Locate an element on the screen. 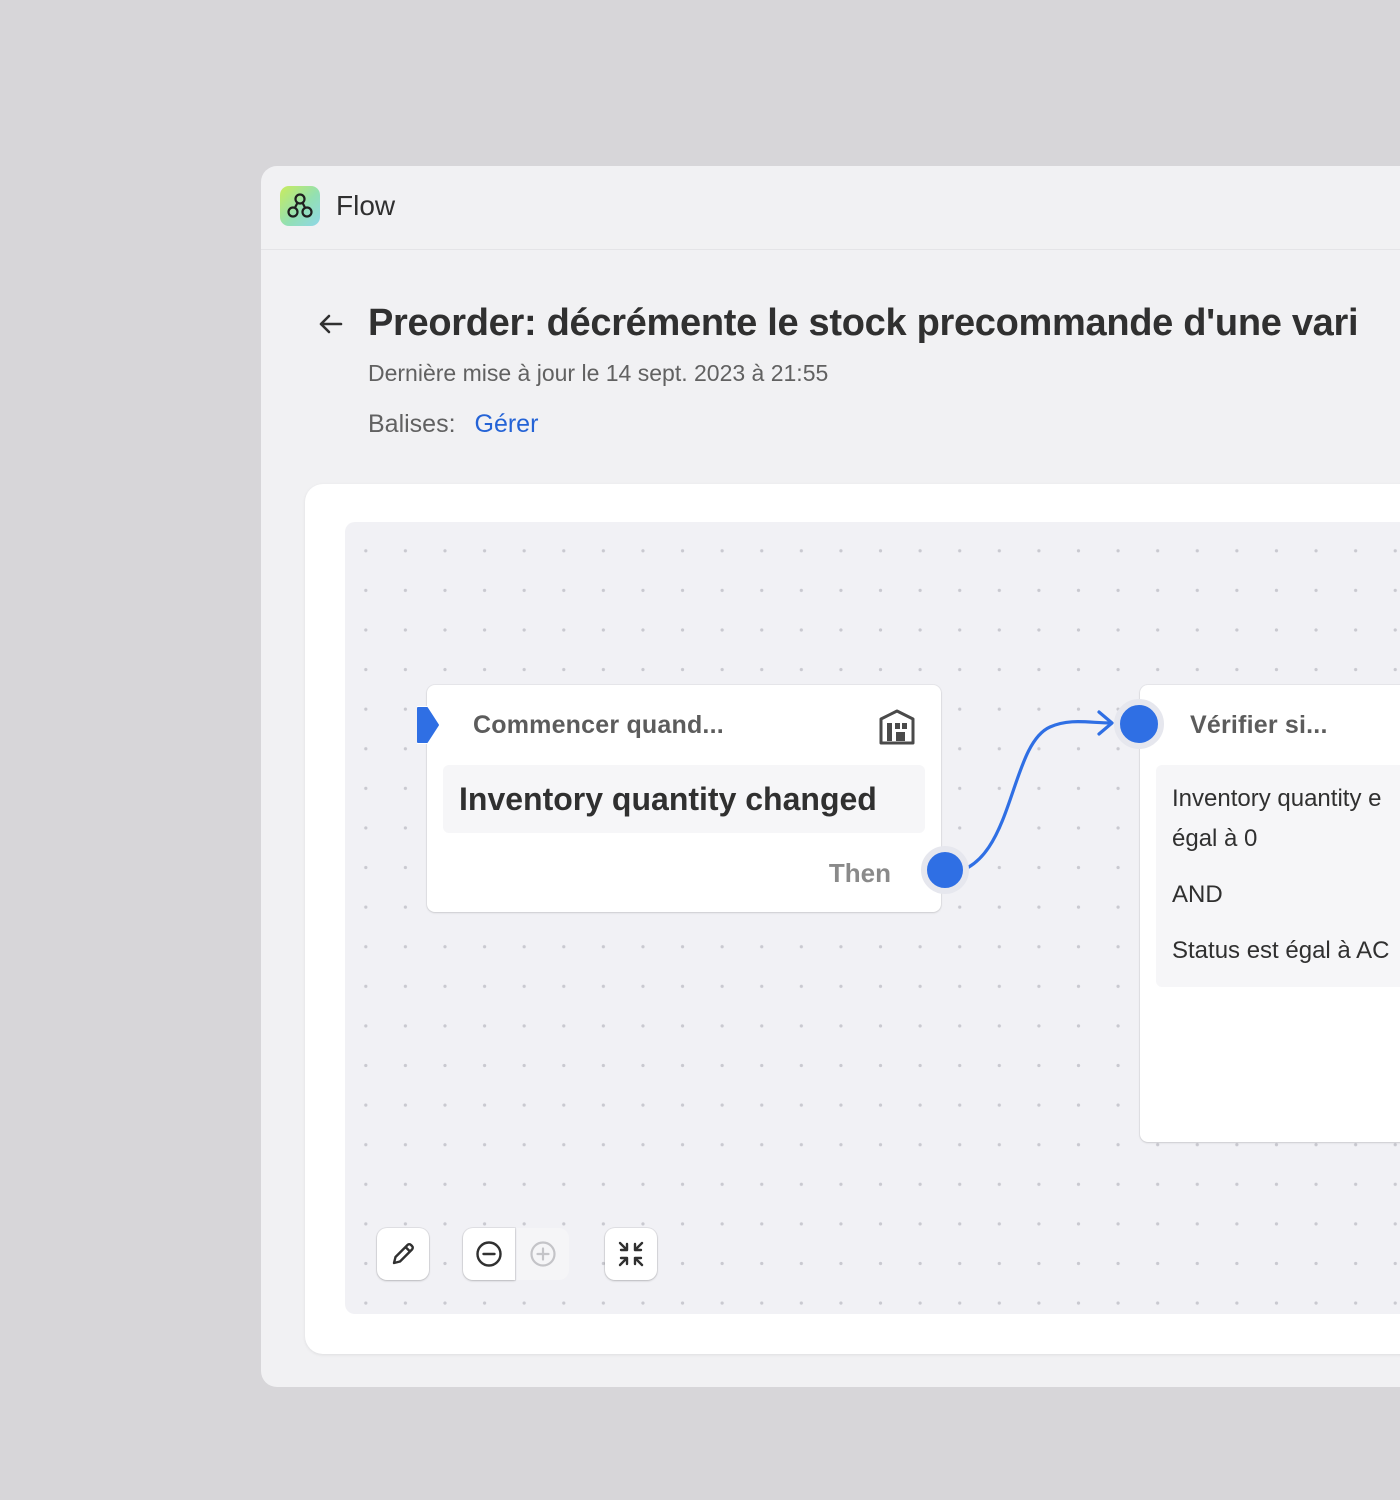 The image size is (1400, 1500). arrow-left-icon is located at coordinates (331, 324).